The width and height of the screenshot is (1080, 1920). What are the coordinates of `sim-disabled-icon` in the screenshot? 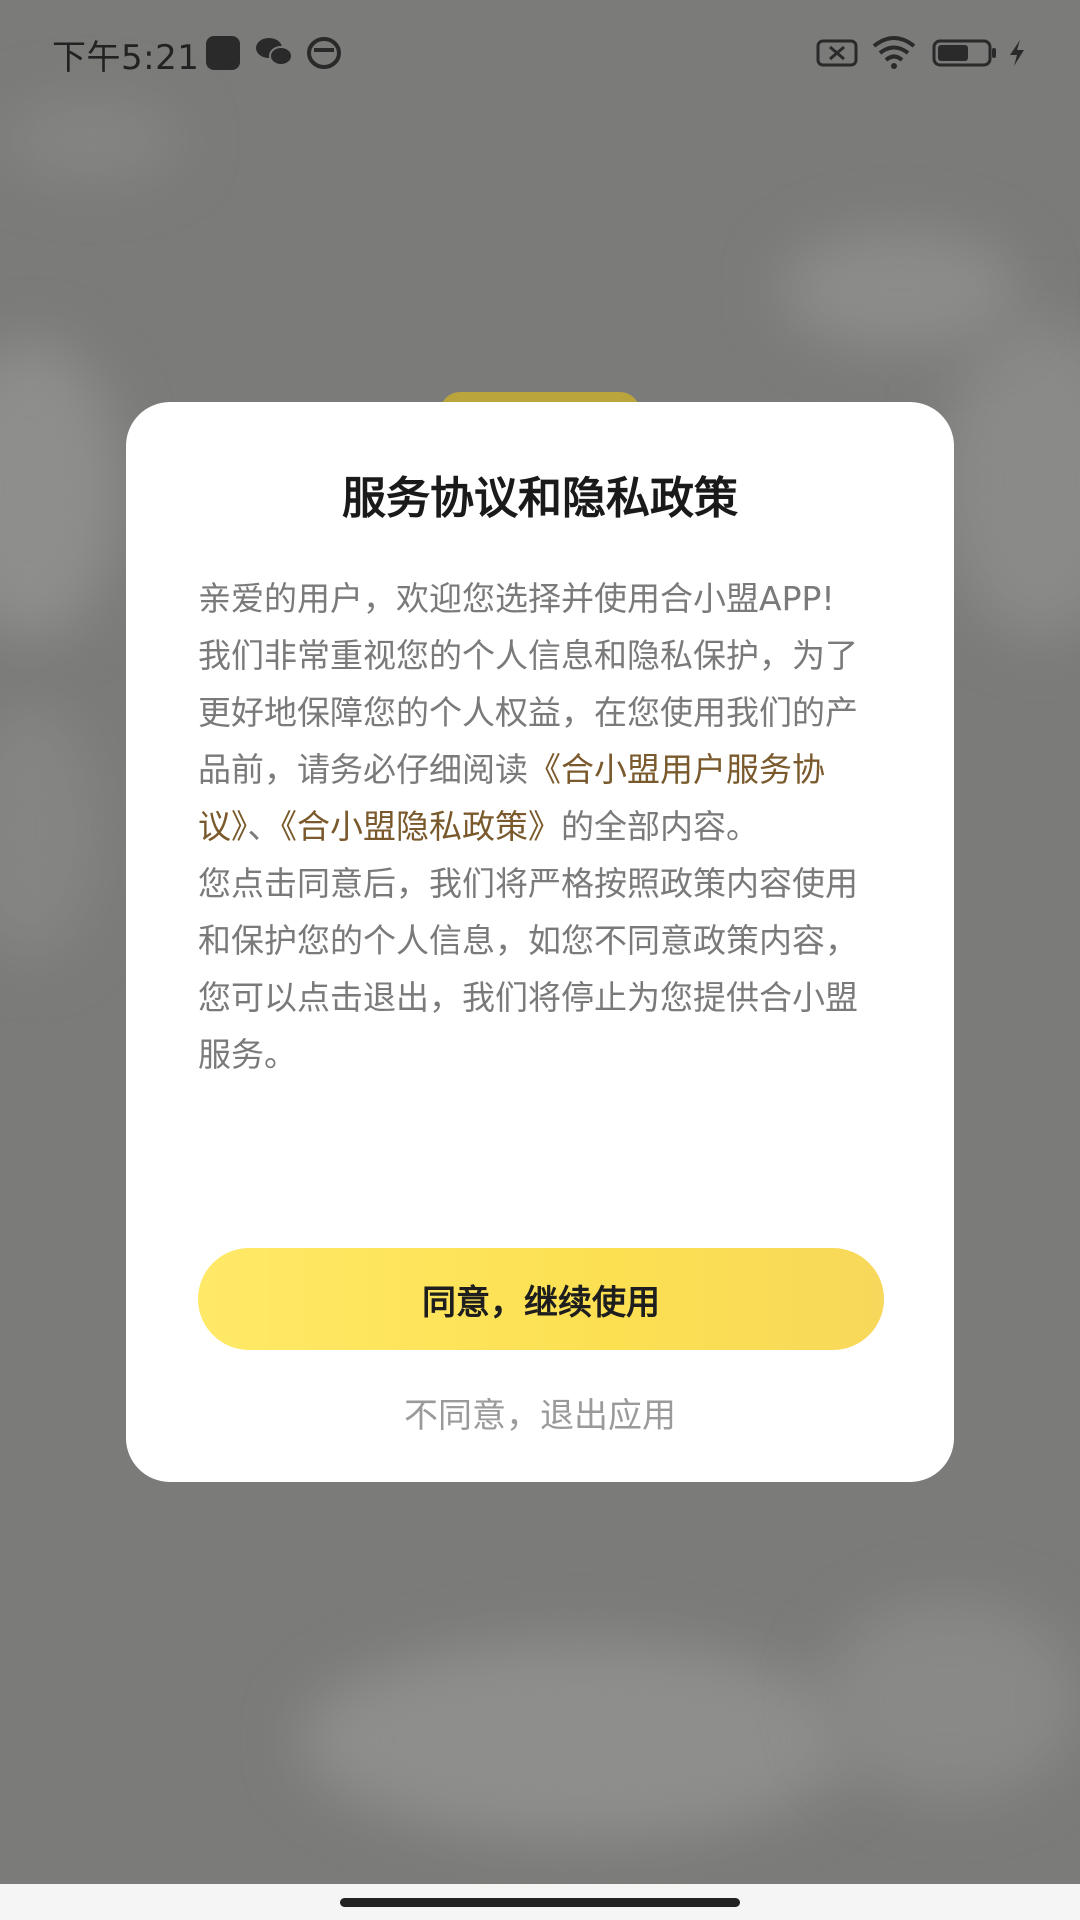 It's located at (837, 53).